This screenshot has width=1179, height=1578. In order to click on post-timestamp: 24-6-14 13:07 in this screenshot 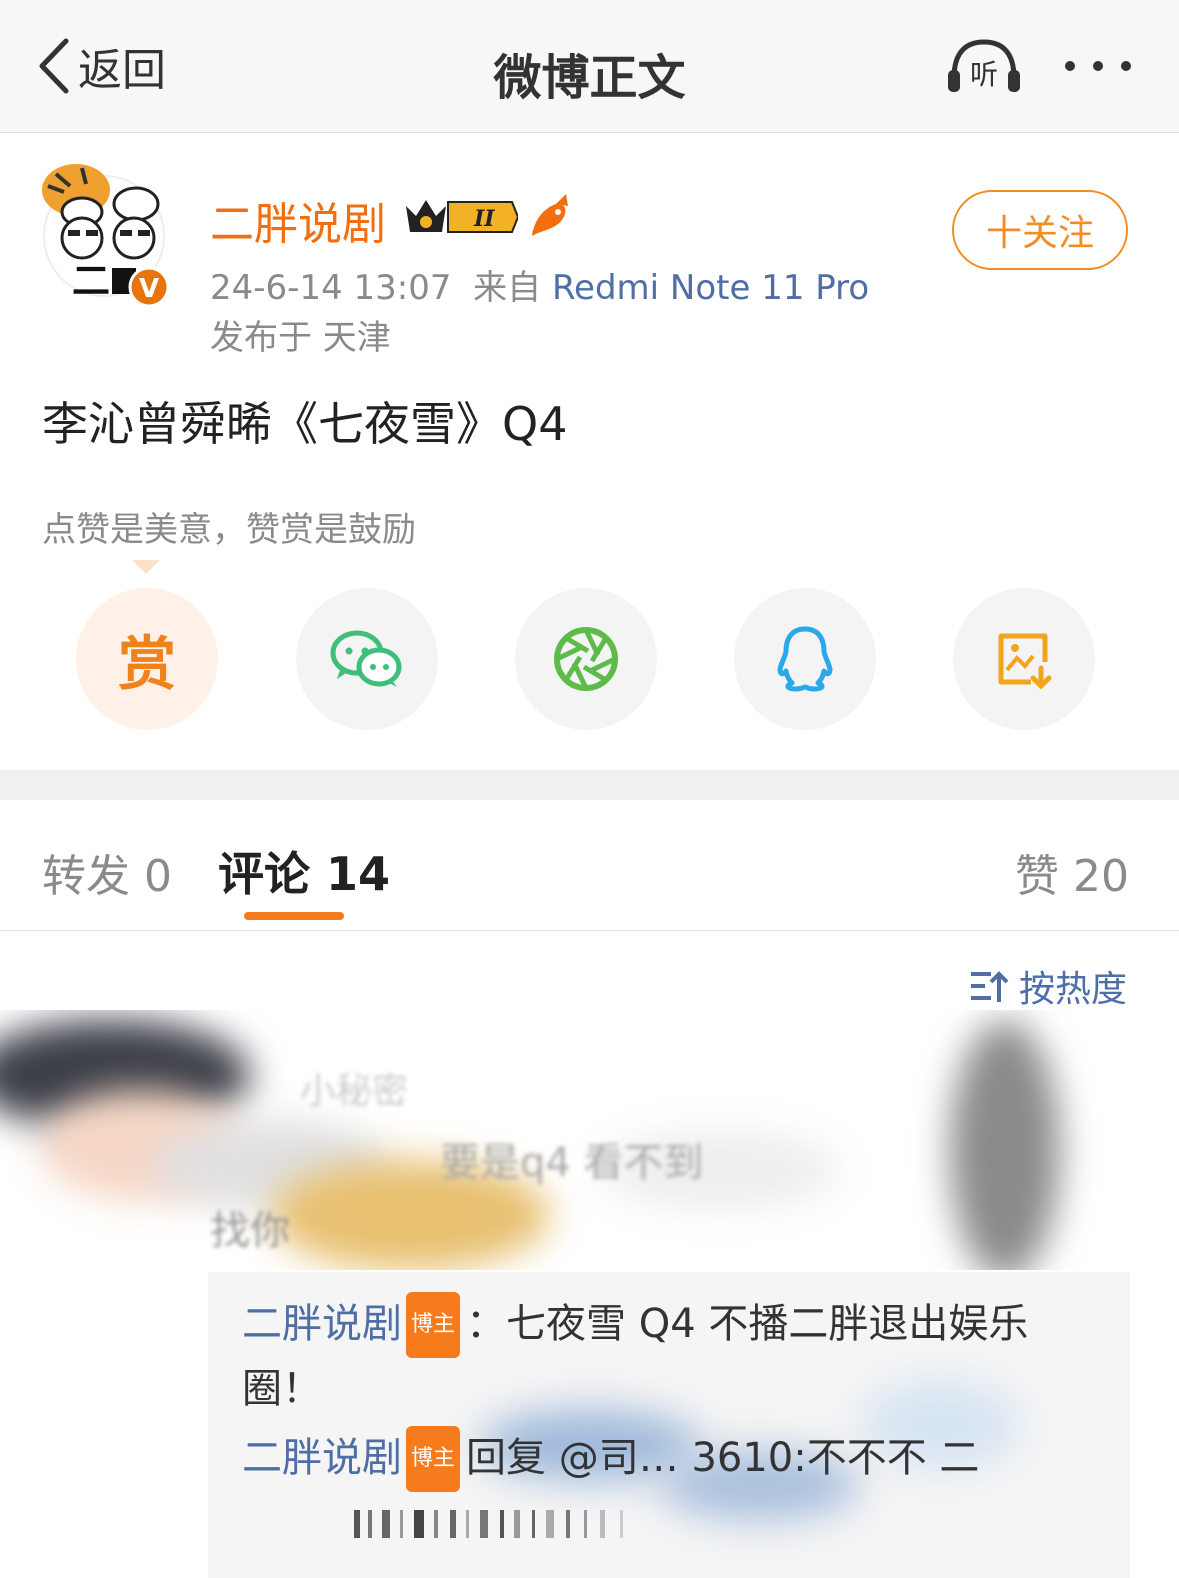, I will do `click(331, 288)`.